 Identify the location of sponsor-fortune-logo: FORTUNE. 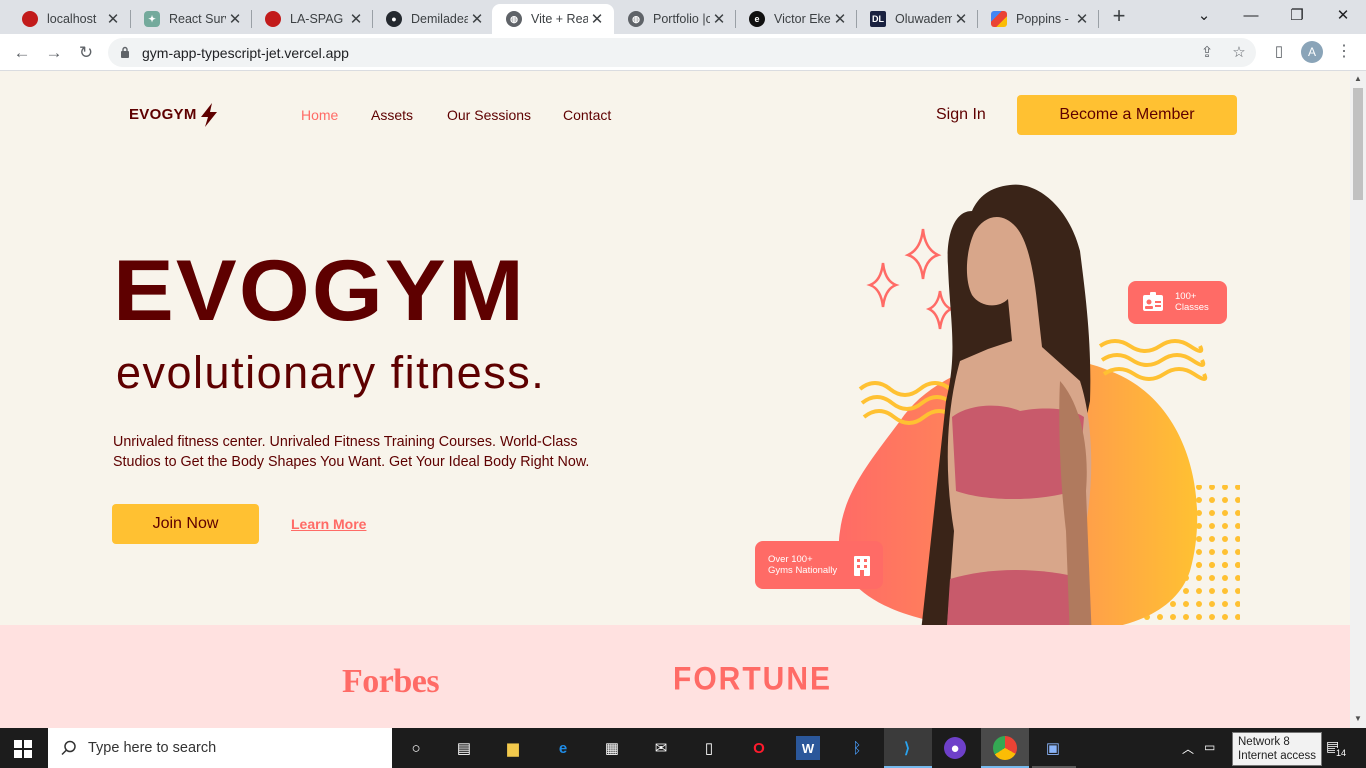
(752, 679).